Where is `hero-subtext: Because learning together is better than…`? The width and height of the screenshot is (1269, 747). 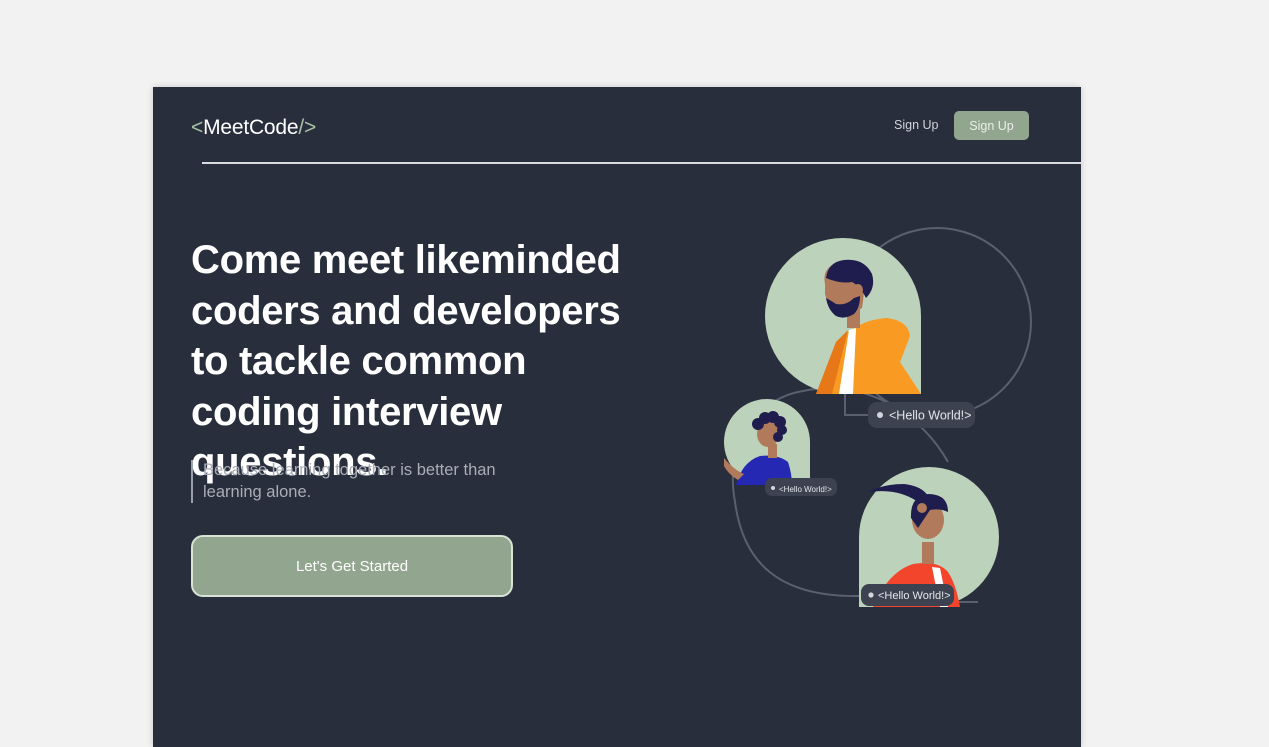
hero-subtext: Because learning together is better than… is located at coordinates (367, 481).